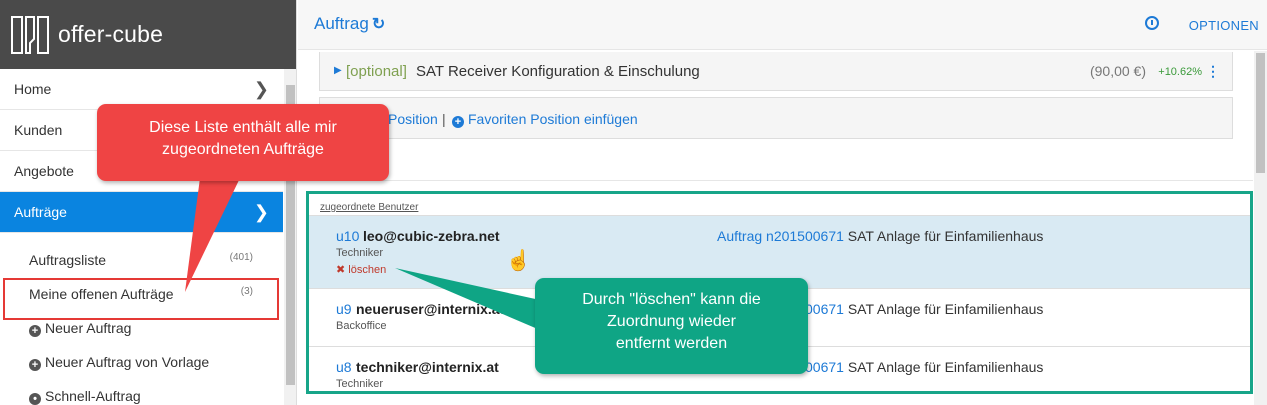  Describe the element at coordinates (1260, 113) in the screenshot. I see `scrollbar-thumb` at that location.